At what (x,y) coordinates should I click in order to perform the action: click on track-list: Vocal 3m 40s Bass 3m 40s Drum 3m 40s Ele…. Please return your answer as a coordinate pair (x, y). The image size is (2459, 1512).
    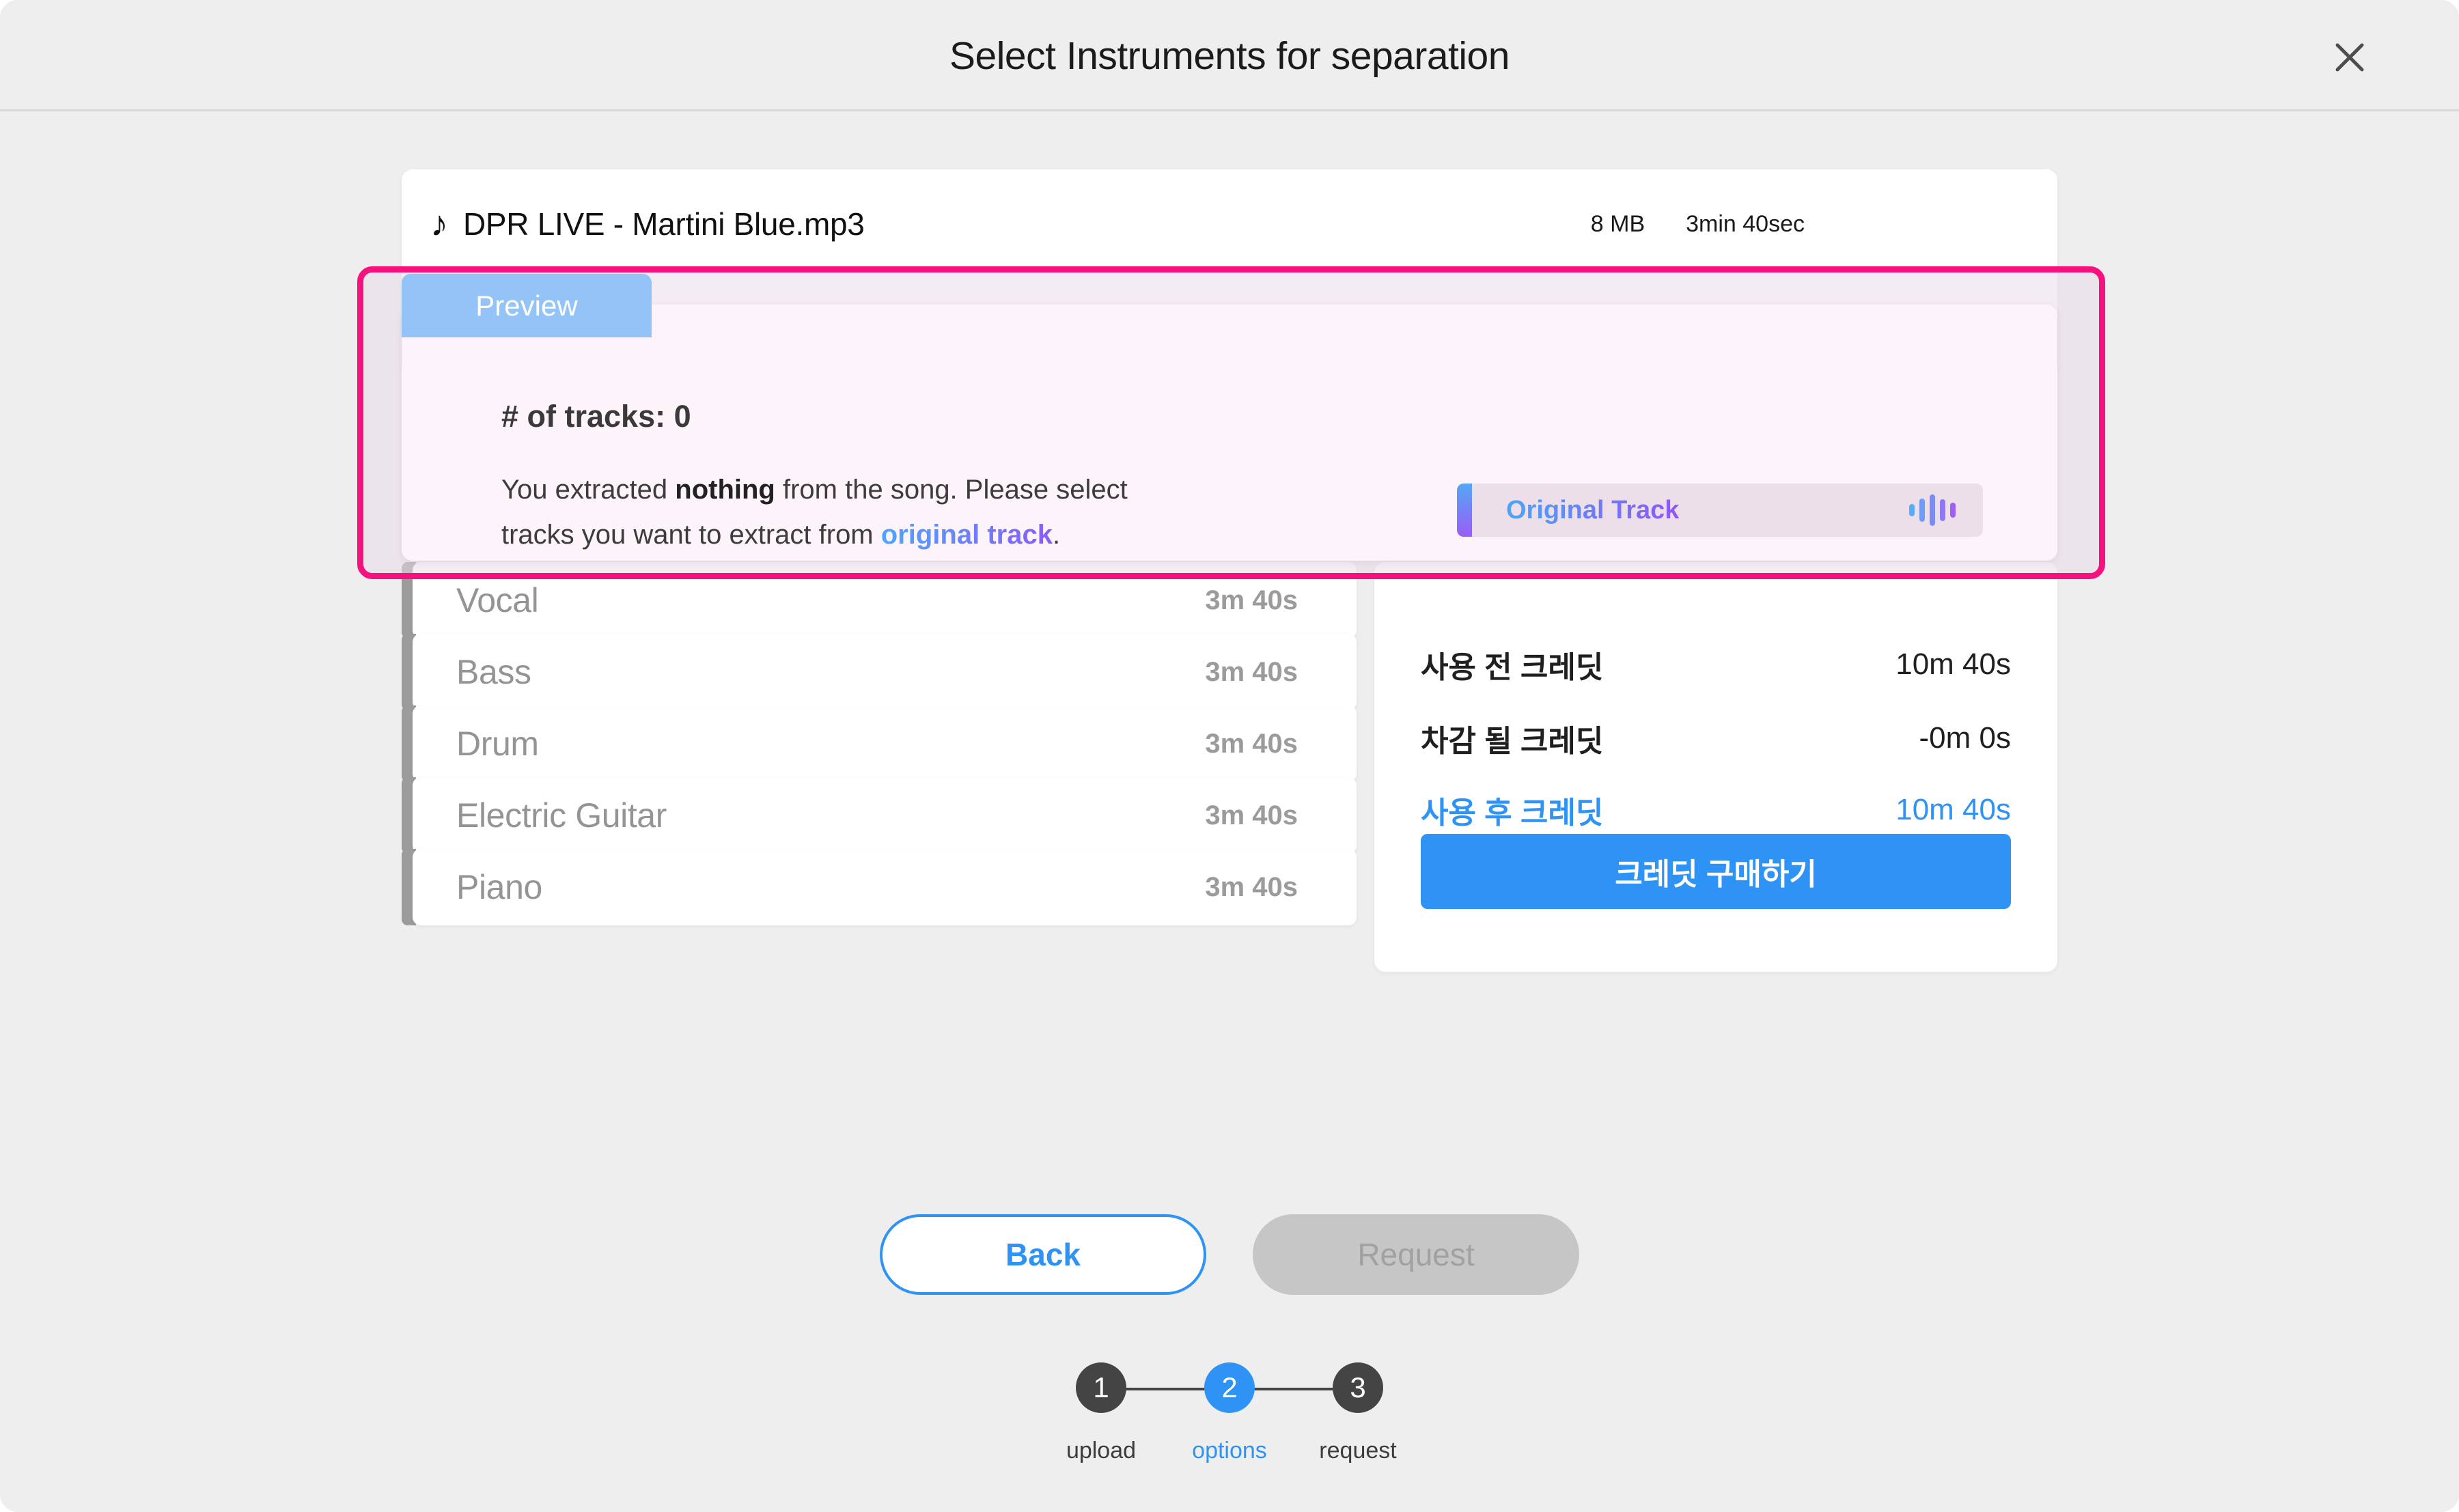
    Looking at the image, I should click on (879, 774).